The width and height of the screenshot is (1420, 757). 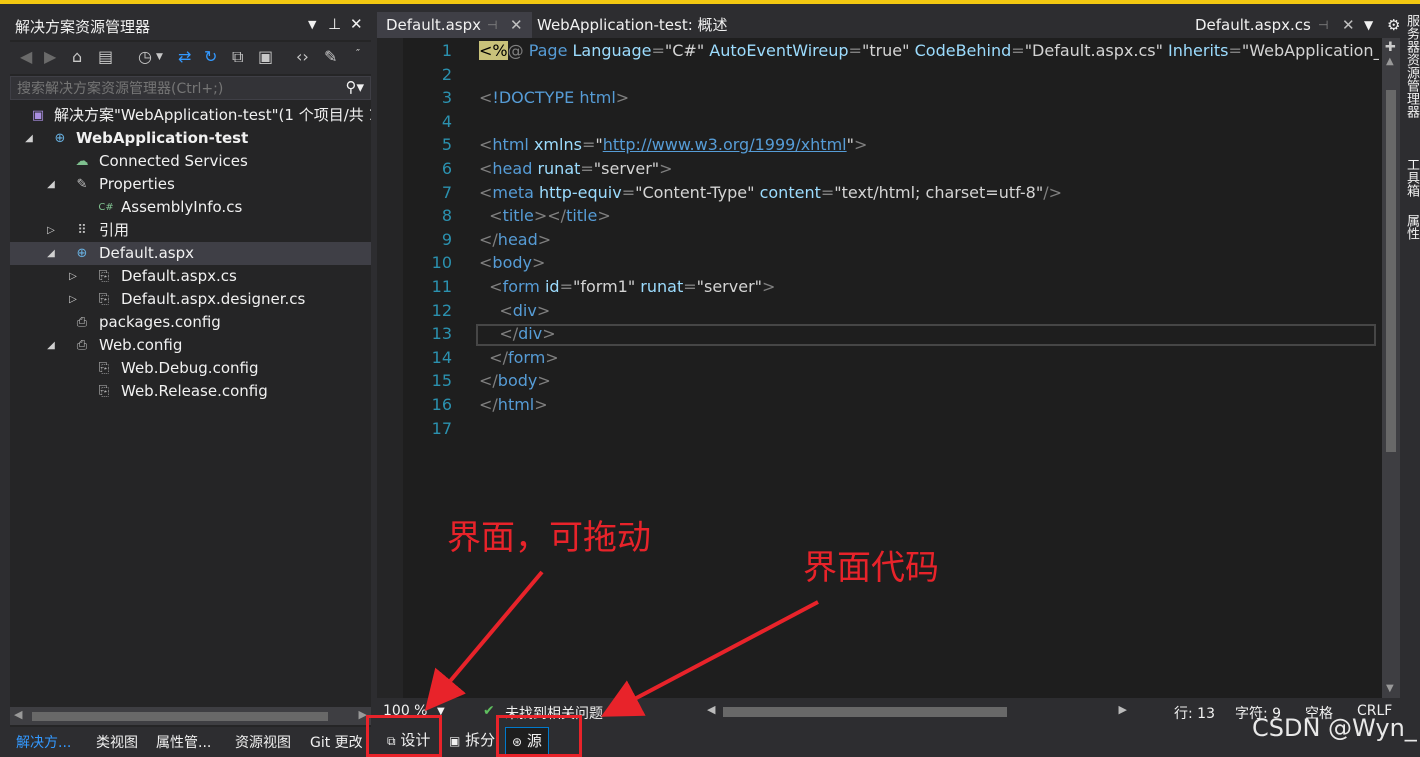 I want to click on line-number: 1, so click(x=446, y=50).